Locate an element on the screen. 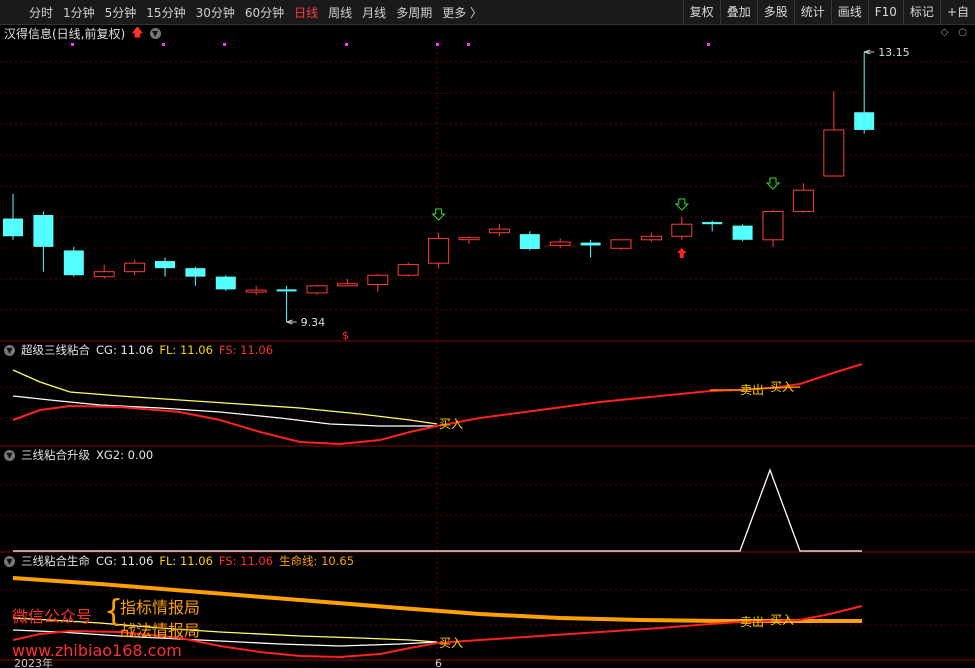 The width and height of the screenshot is (975, 668). panel3-fl: FL: 11.06 is located at coordinates (186, 561).